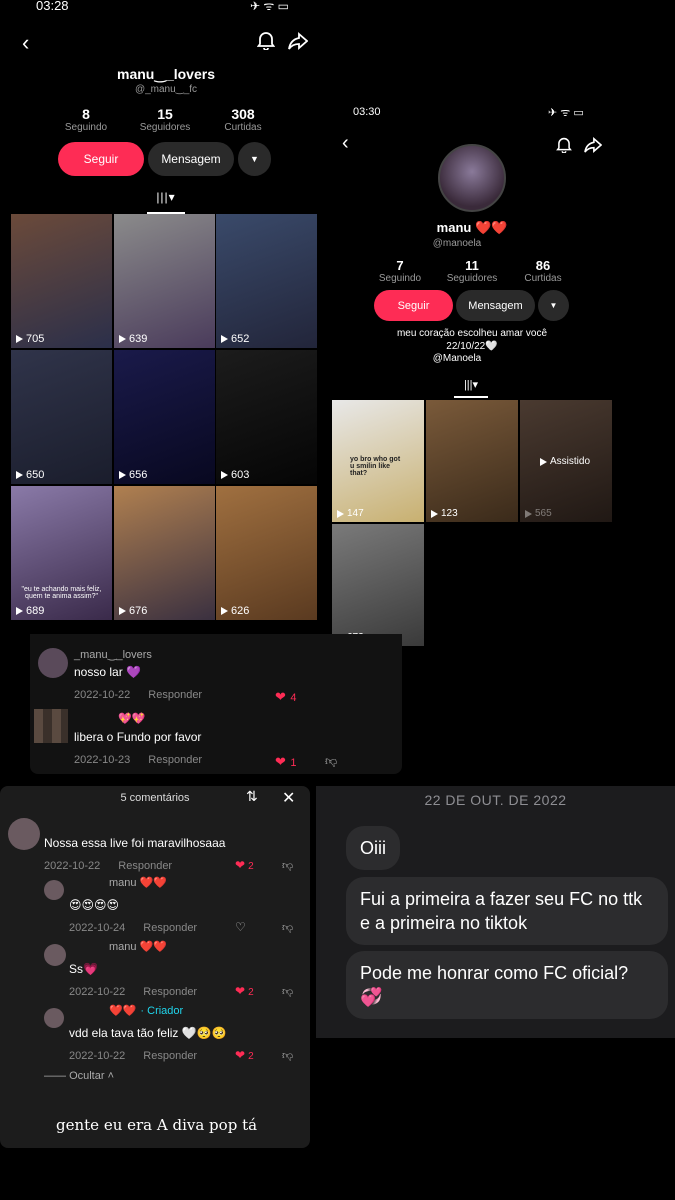  What do you see at coordinates (266, 417) in the screenshot?
I see `video-thumbnail: 603` at bounding box center [266, 417].